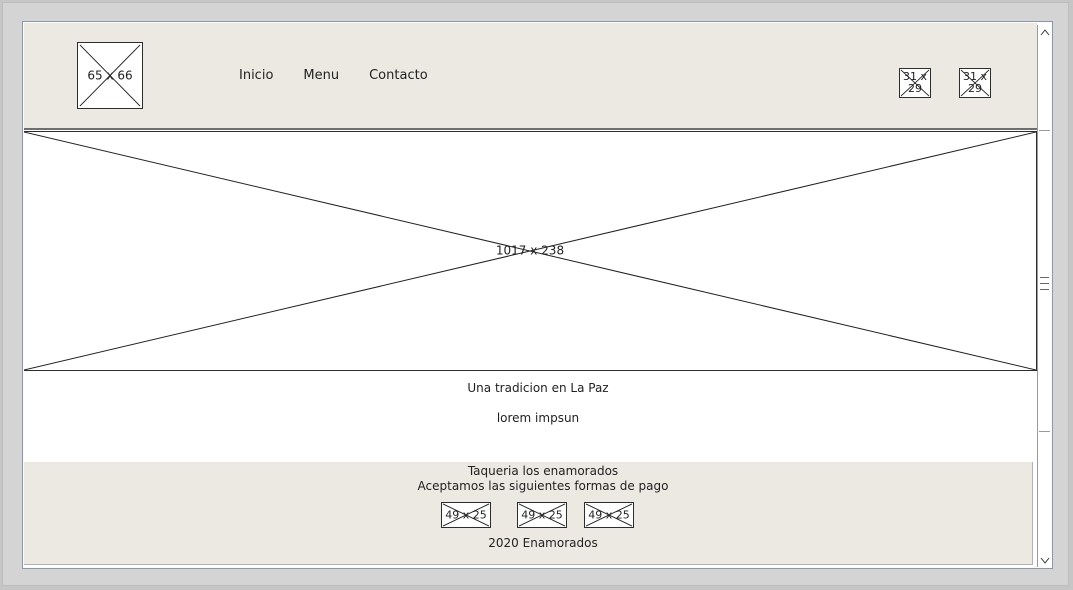 This screenshot has height=590, width=1073. I want to click on payment-icon-3-dims-label: 49 x 25, so click(609, 515).